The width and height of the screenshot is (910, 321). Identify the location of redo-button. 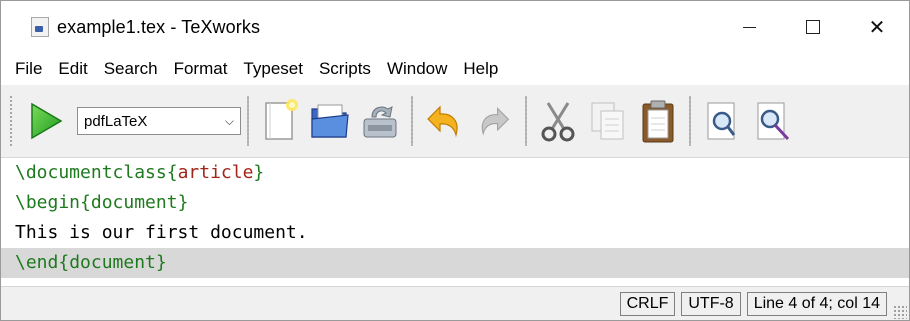
(494, 121).